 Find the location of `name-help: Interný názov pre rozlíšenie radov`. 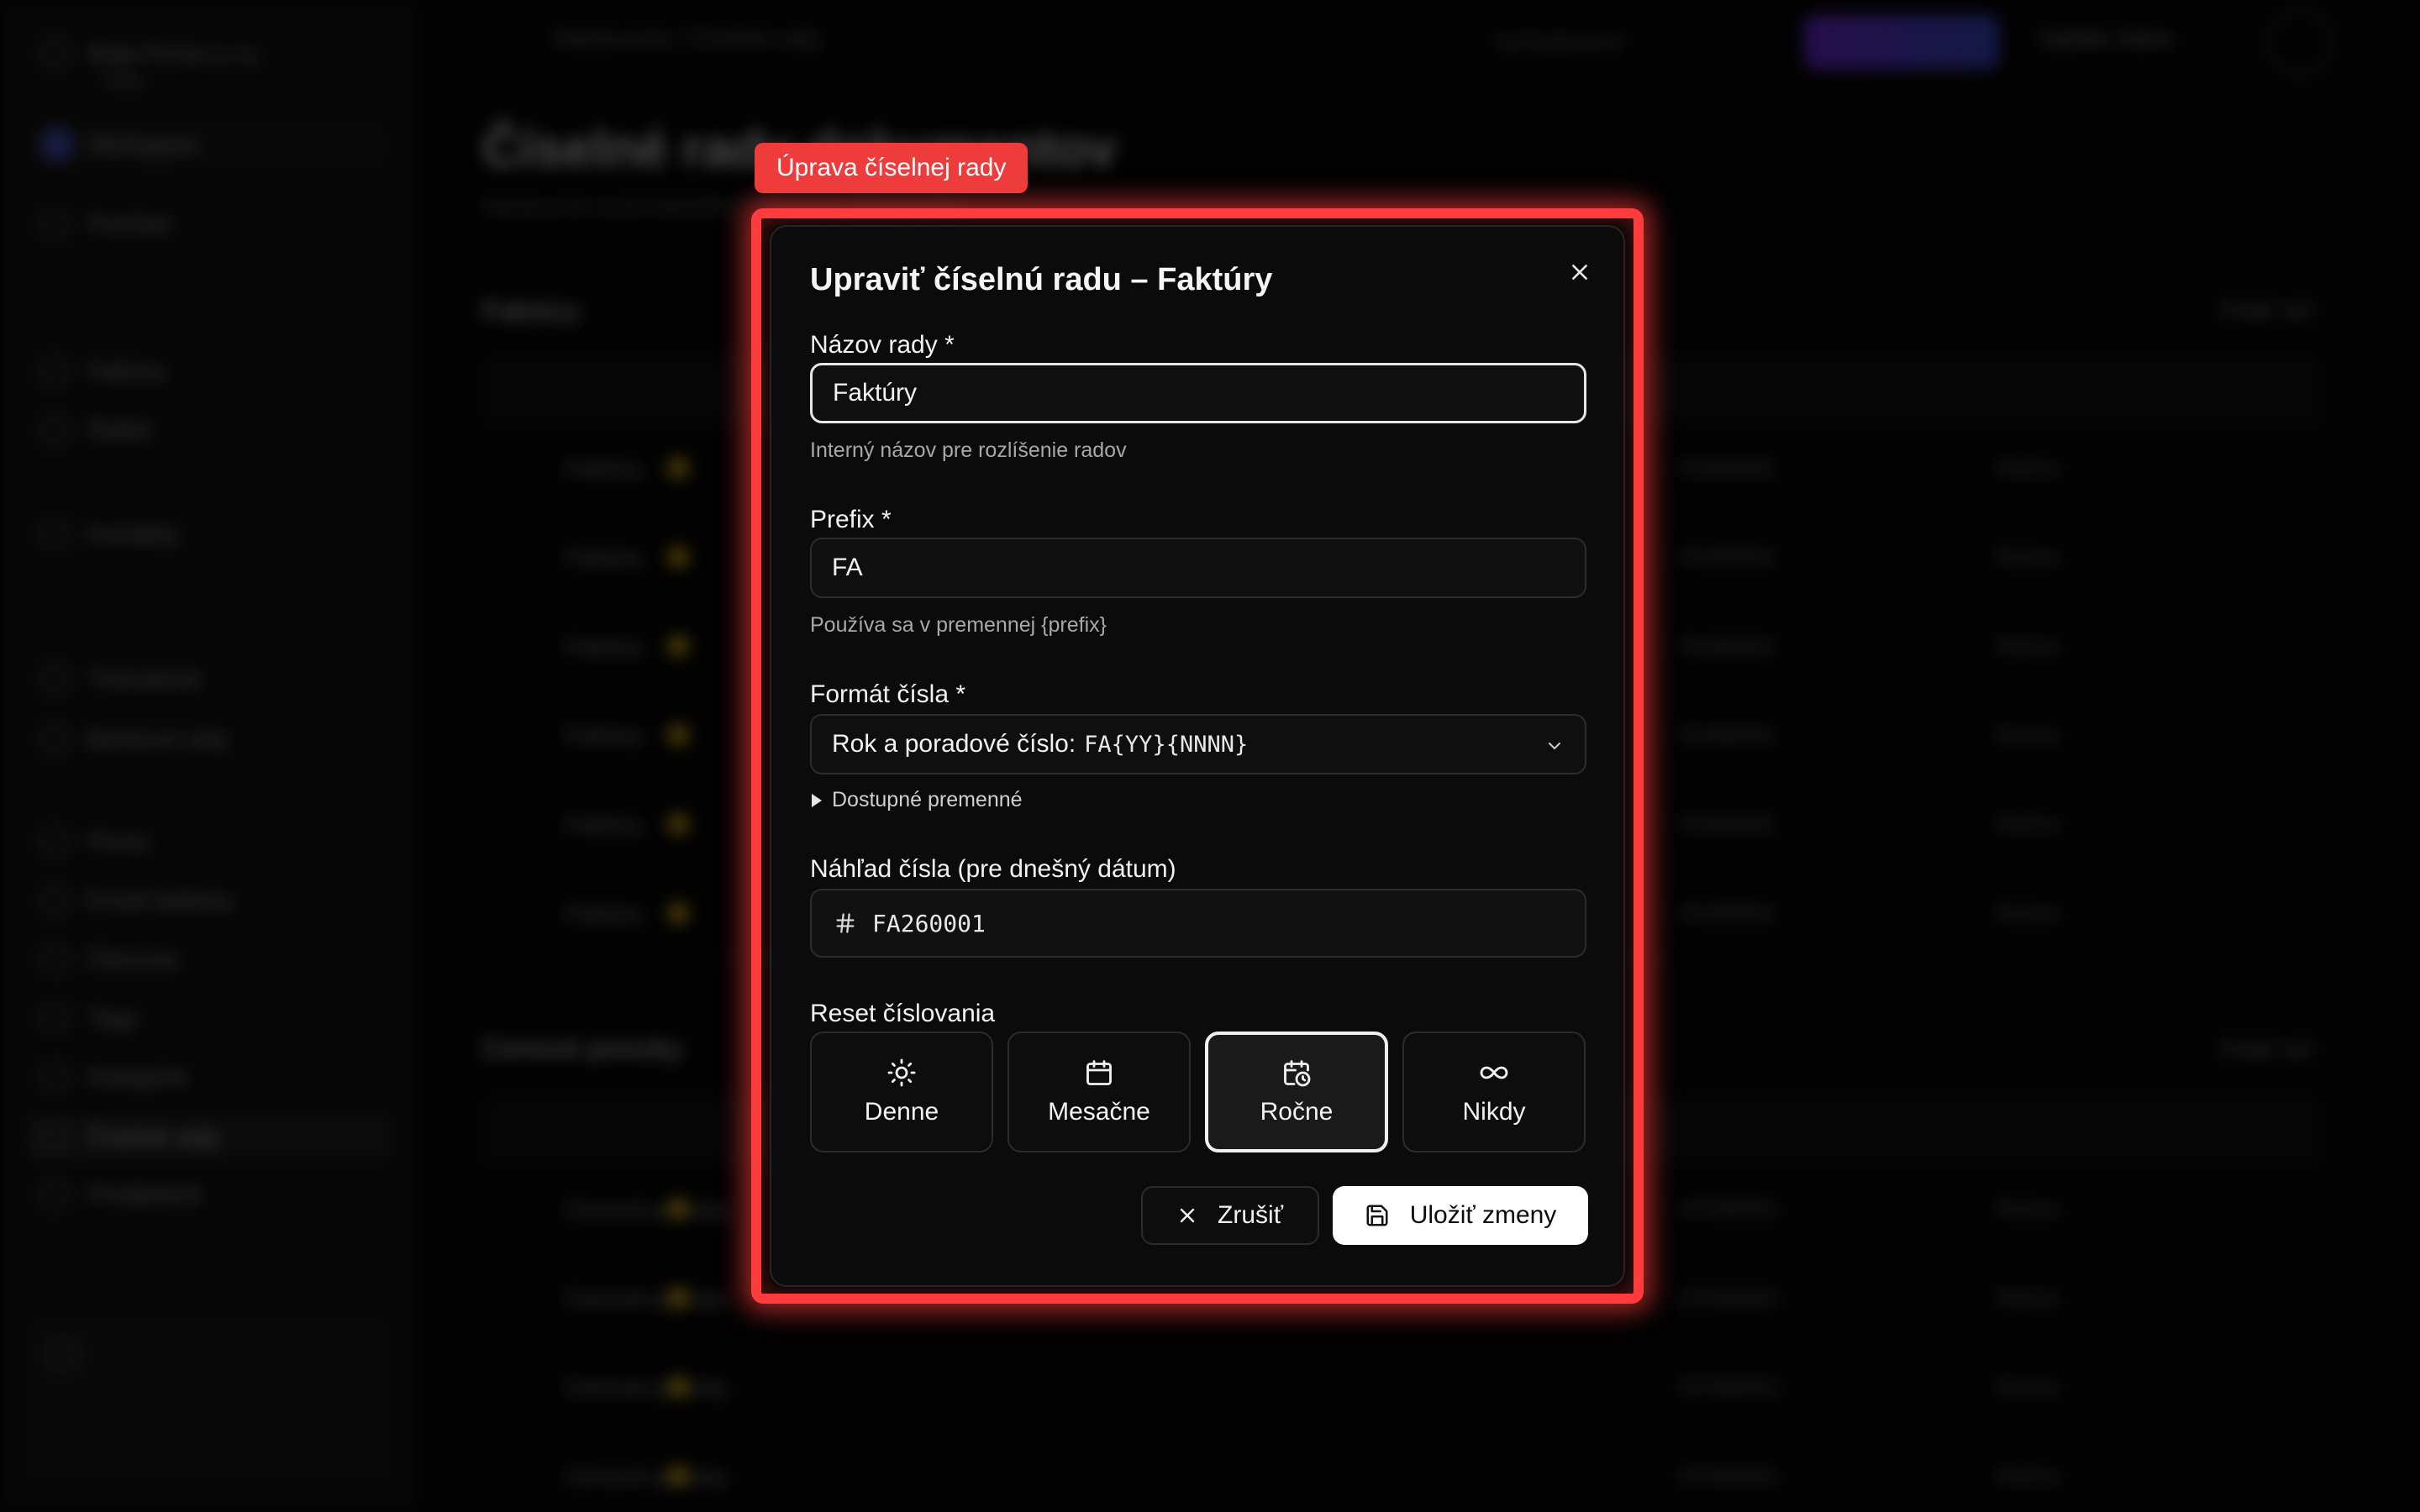

name-help: Interný názov pre rozlíšenie radov is located at coordinates (968, 450).